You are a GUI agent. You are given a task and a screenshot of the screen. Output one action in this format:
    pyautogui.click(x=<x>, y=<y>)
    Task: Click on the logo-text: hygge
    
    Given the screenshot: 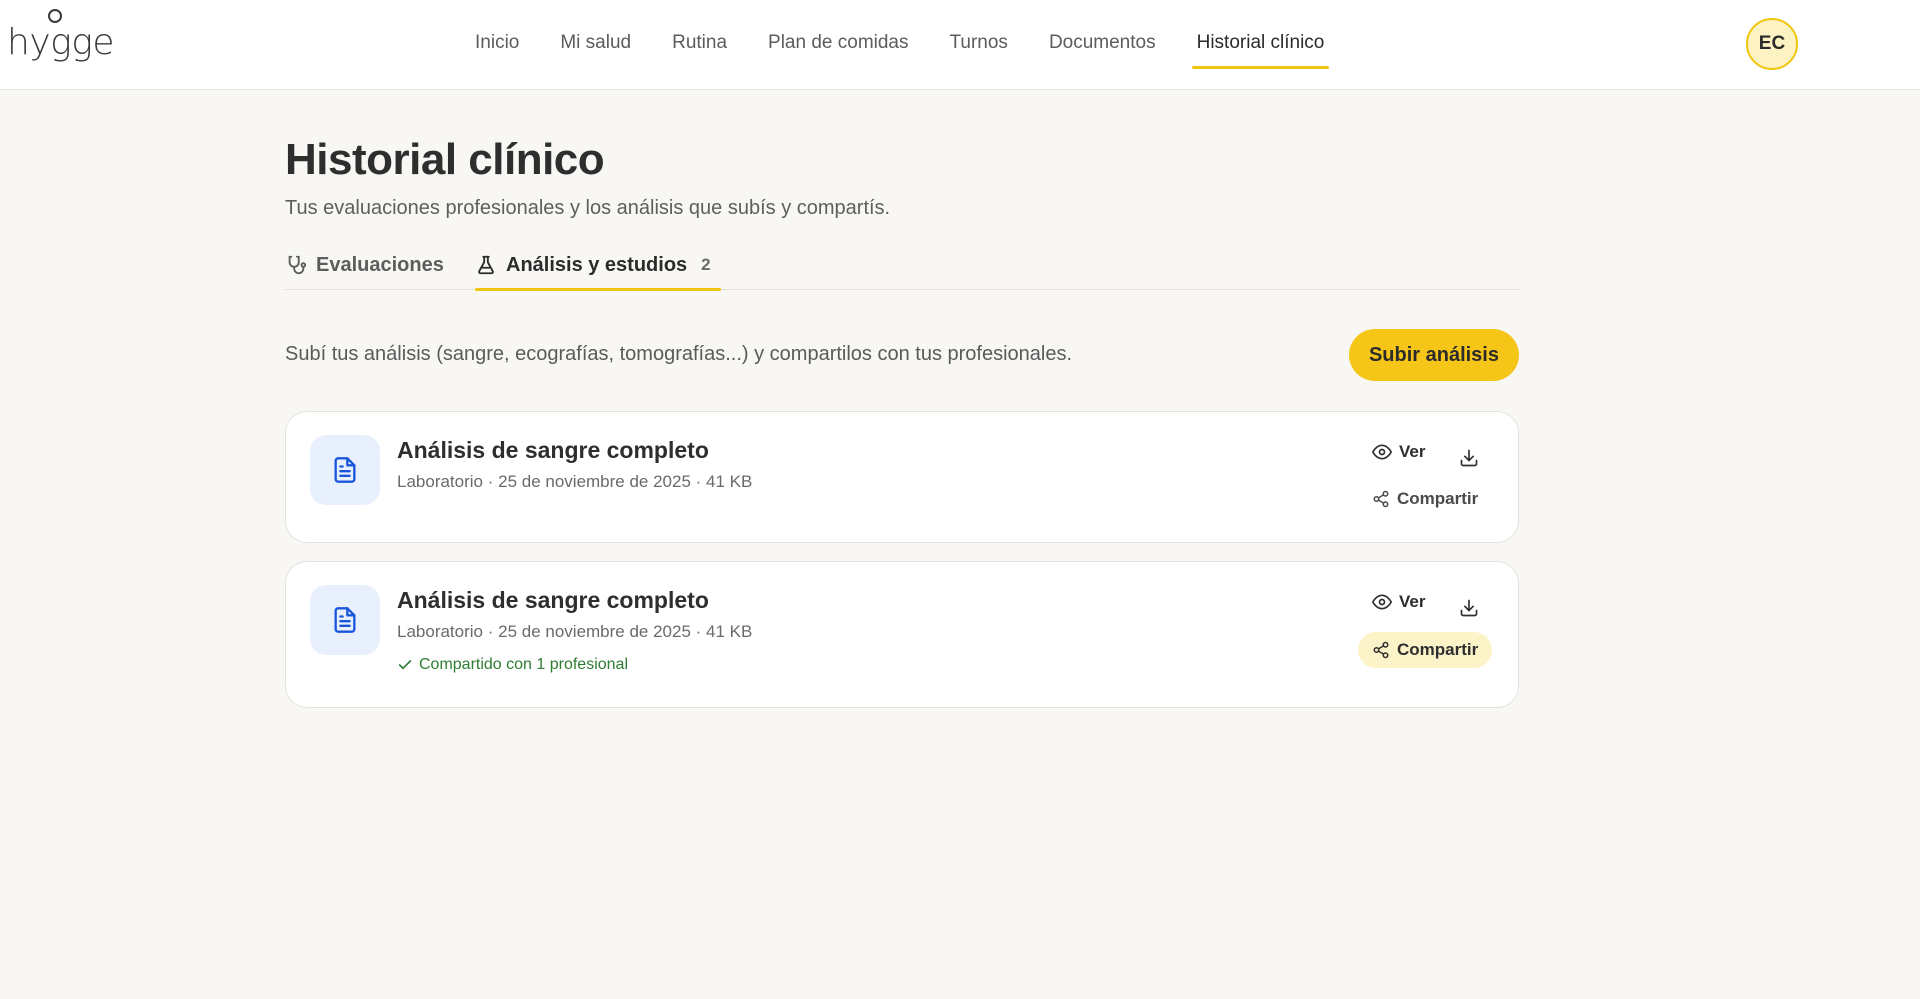 What is the action you would take?
    pyautogui.click(x=60, y=42)
    